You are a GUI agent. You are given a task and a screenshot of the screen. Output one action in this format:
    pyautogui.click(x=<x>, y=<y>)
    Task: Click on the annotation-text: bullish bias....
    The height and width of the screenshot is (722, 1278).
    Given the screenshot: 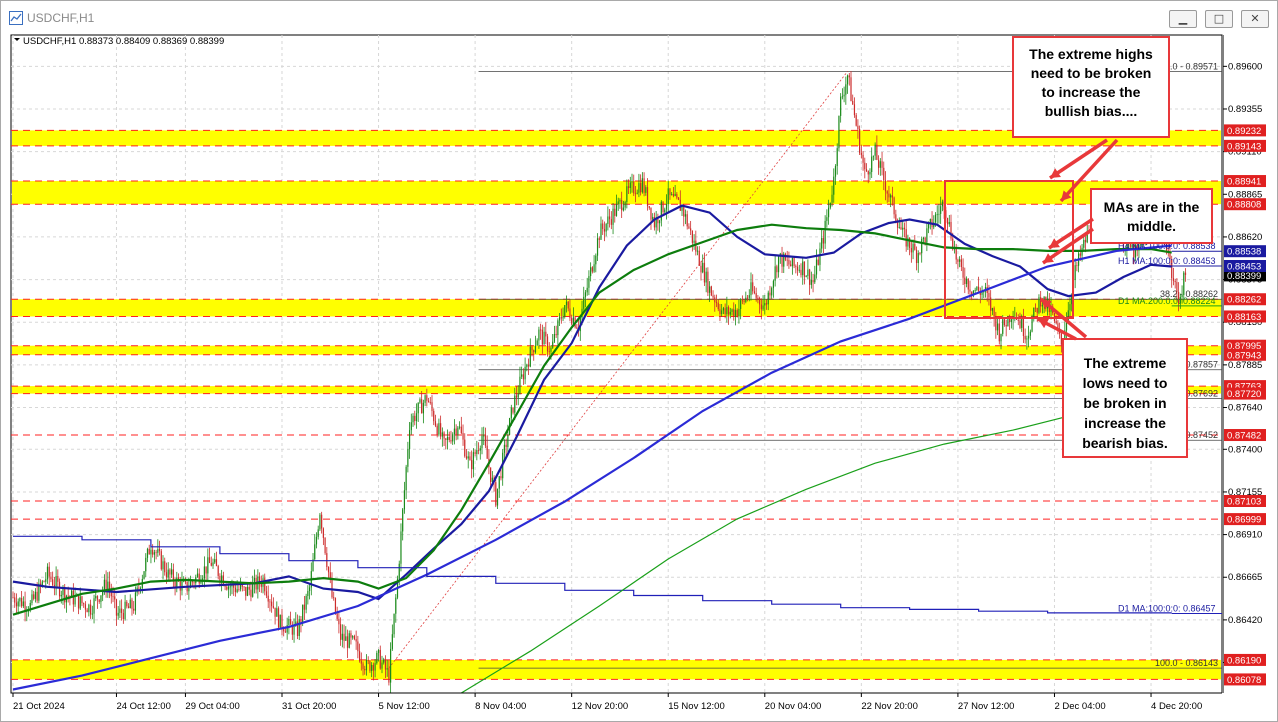 What is the action you would take?
    pyautogui.click(x=1091, y=111)
    